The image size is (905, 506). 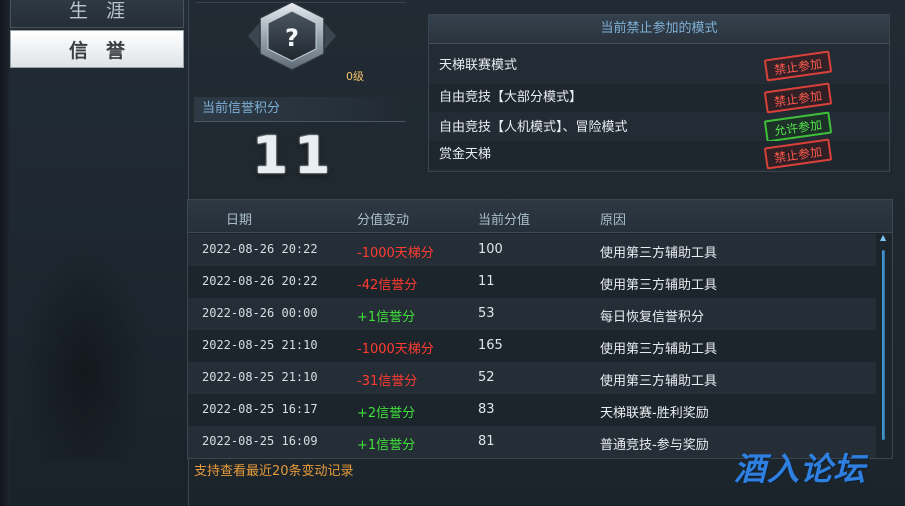 I want to click on row-score: 52, so click(x=486, y=377).